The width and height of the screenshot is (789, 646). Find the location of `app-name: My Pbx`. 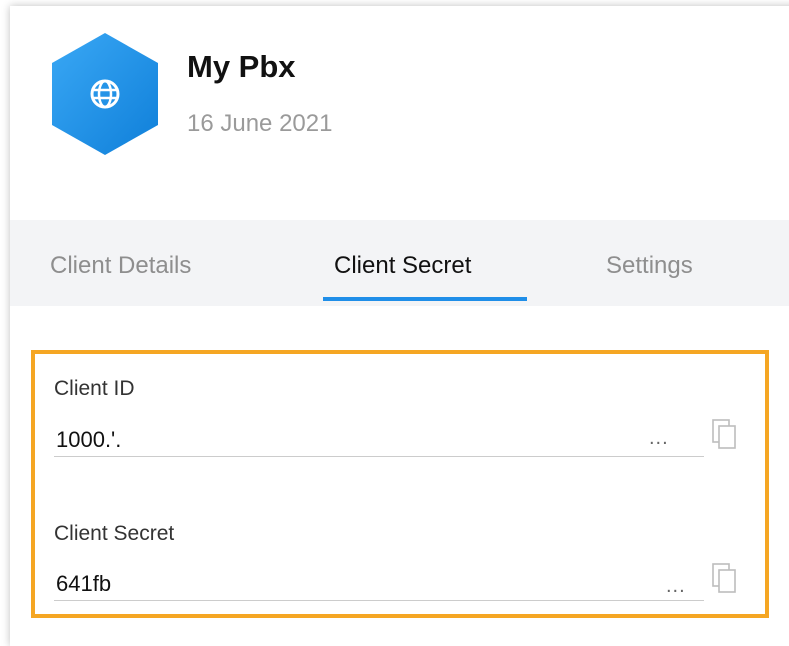

app-name: My Pbx is located at coordinates (241, 66).